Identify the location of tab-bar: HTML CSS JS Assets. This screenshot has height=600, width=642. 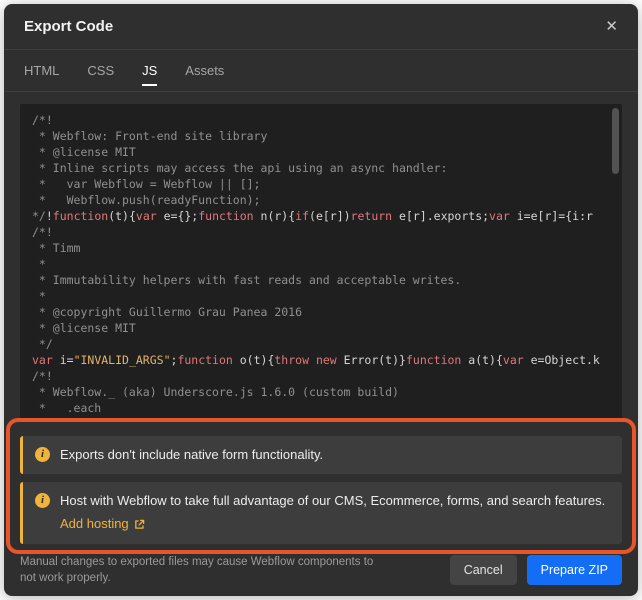
(321, 71).